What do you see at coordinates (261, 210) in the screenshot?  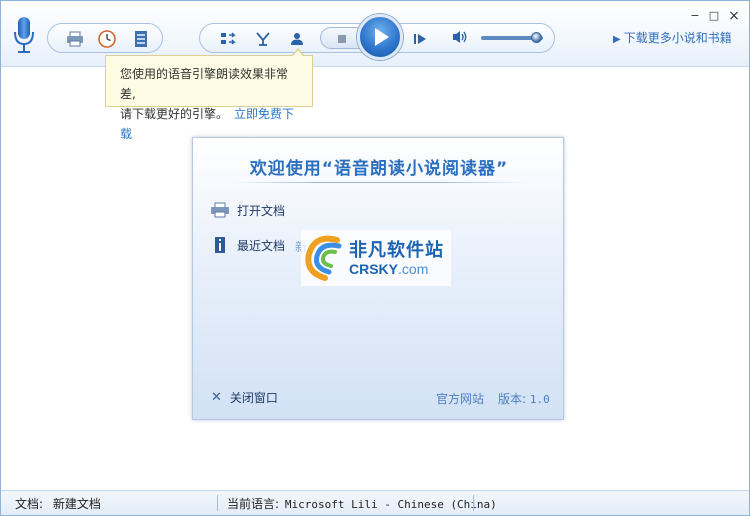 I see `open-document-label: 打开文档` at bounding box center [261, 210].